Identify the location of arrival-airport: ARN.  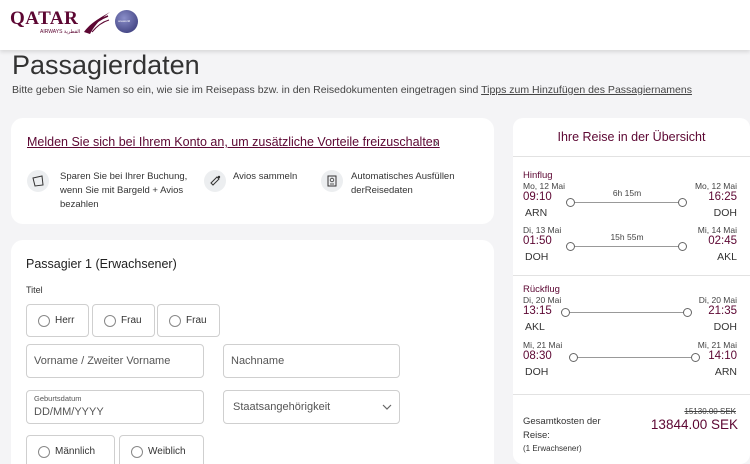
(725, 372).